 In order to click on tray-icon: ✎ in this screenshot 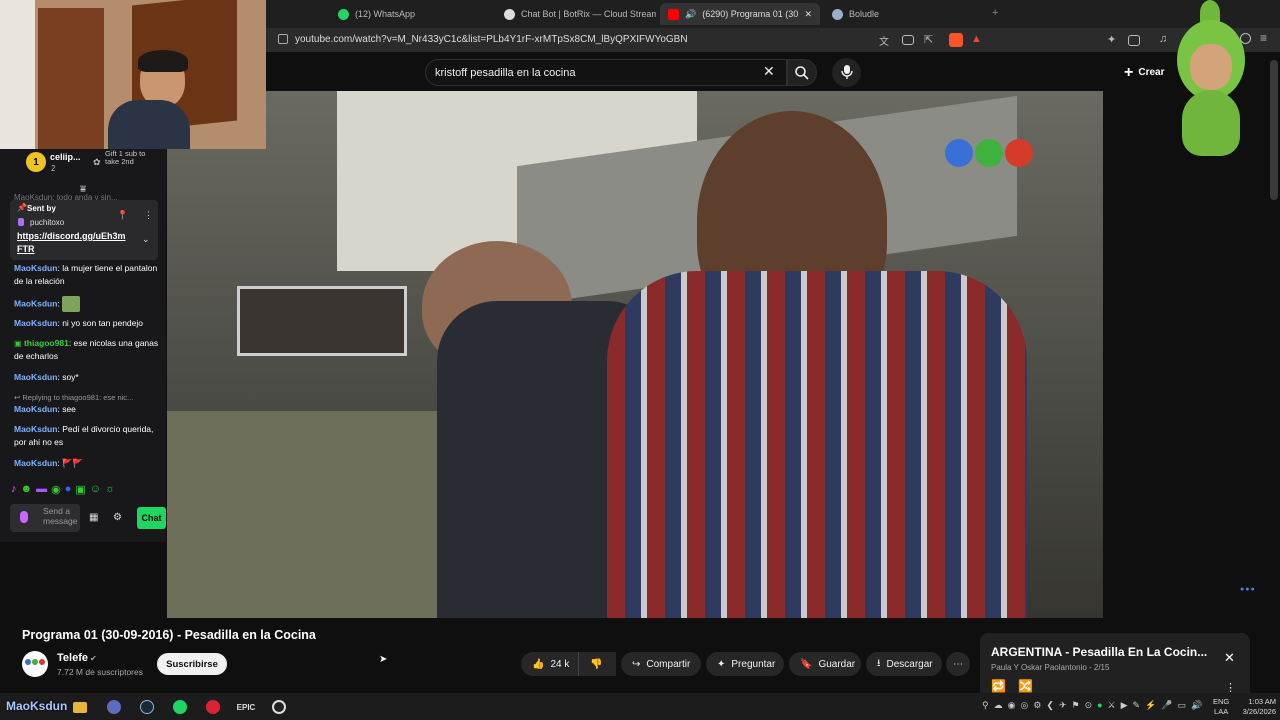, I will do `click(1137, 705)`.